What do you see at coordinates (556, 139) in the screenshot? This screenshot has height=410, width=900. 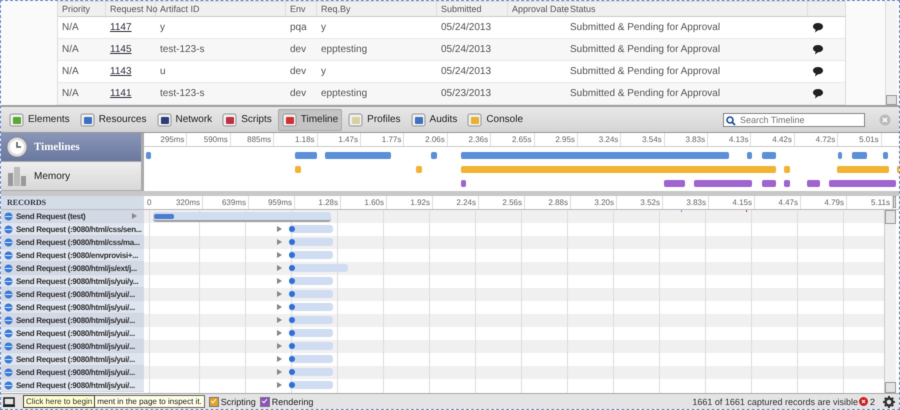 I see `tick-label: 2.95s` at bounding box center [556, 139].